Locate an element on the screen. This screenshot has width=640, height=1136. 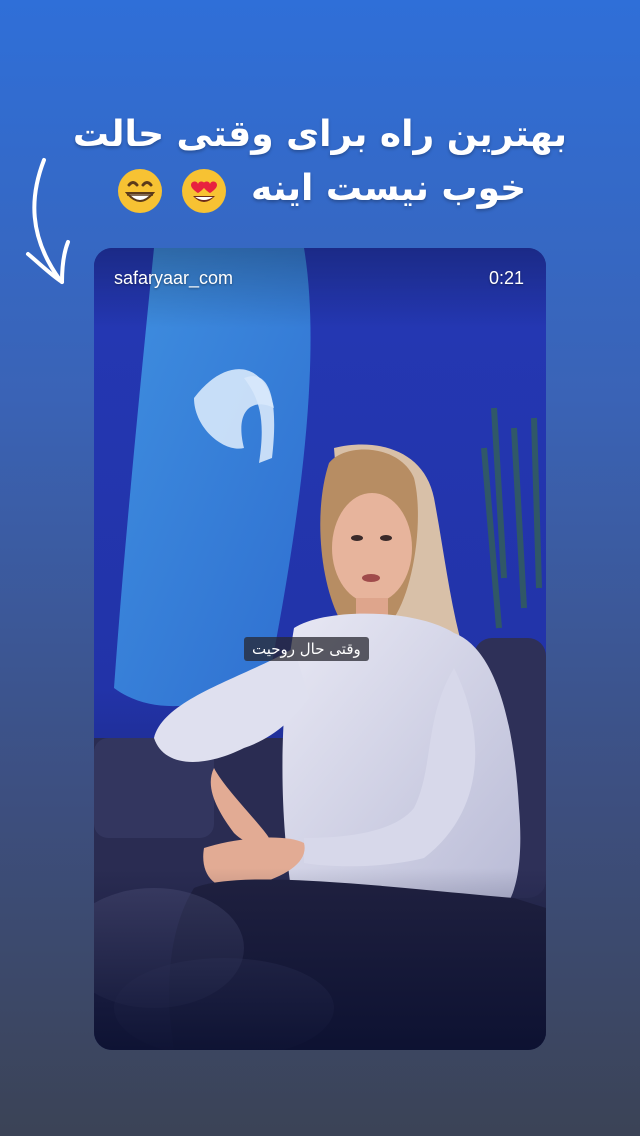
story-caption: بهترین راه برای وقتی حالت خوب نیست اینه is located at coordinates (320, 162).